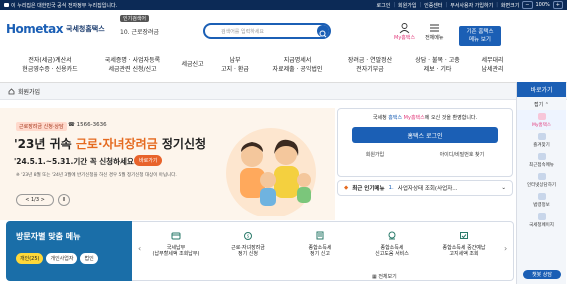 The height and width of the screenshot is (284, 567). I want to click on zoom-level: 100%, so click(542, 5).